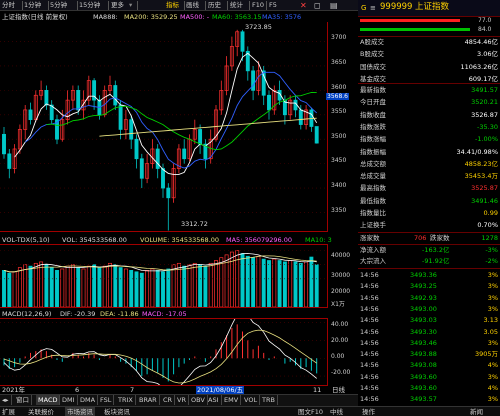 This screenshot has width=500, height=416. I want to click on bottom-sector-news: 板块资讯, so click(117, 411).